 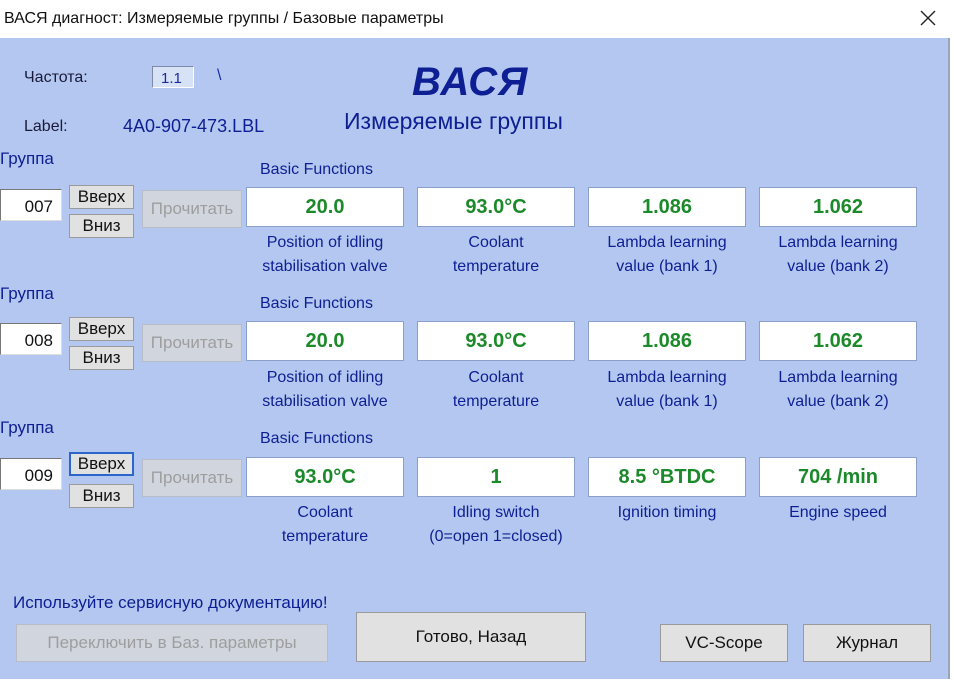 What do you see at coordinates (867, 643) in the screenshot?
I see `journal-button: Журнал` at bounding box center [867, 643].